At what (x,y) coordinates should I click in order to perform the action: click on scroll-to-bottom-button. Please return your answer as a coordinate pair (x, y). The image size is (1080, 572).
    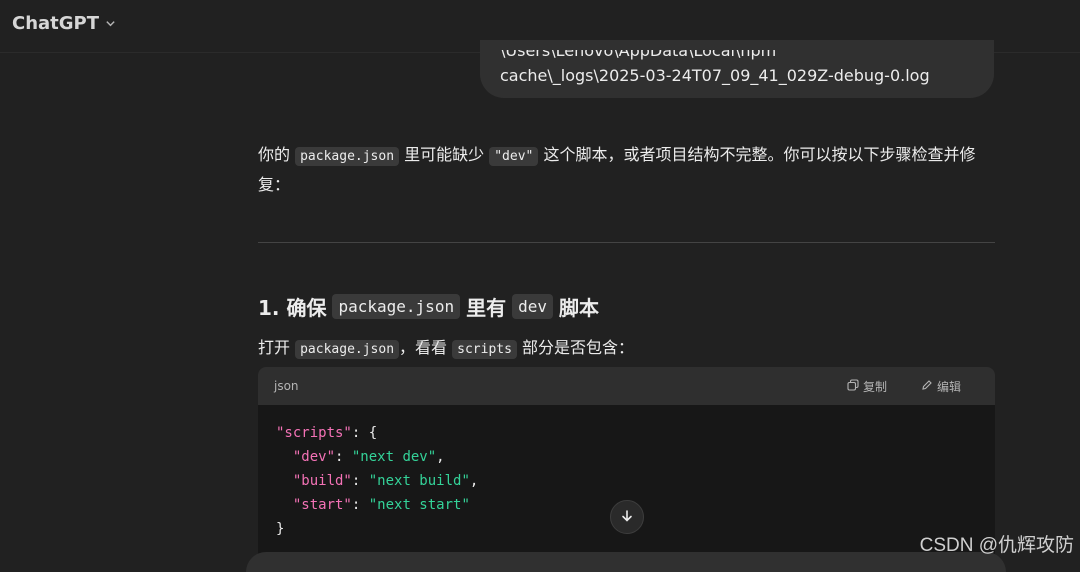
    Looking at the image, I should click on (627, 517).